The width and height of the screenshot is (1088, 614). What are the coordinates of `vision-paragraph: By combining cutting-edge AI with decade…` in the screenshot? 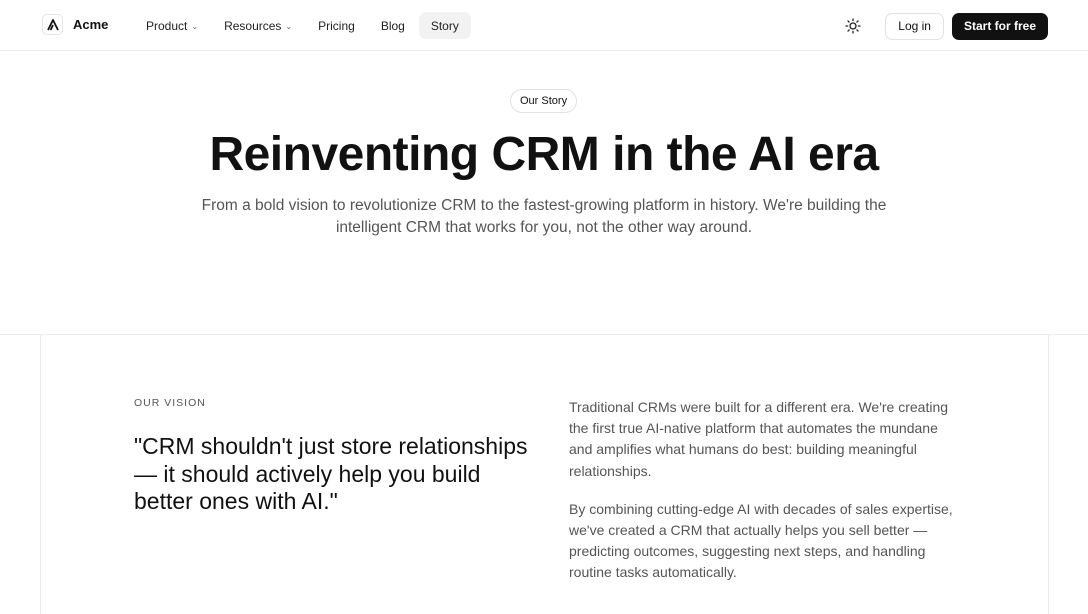 It's located at (761, 540).